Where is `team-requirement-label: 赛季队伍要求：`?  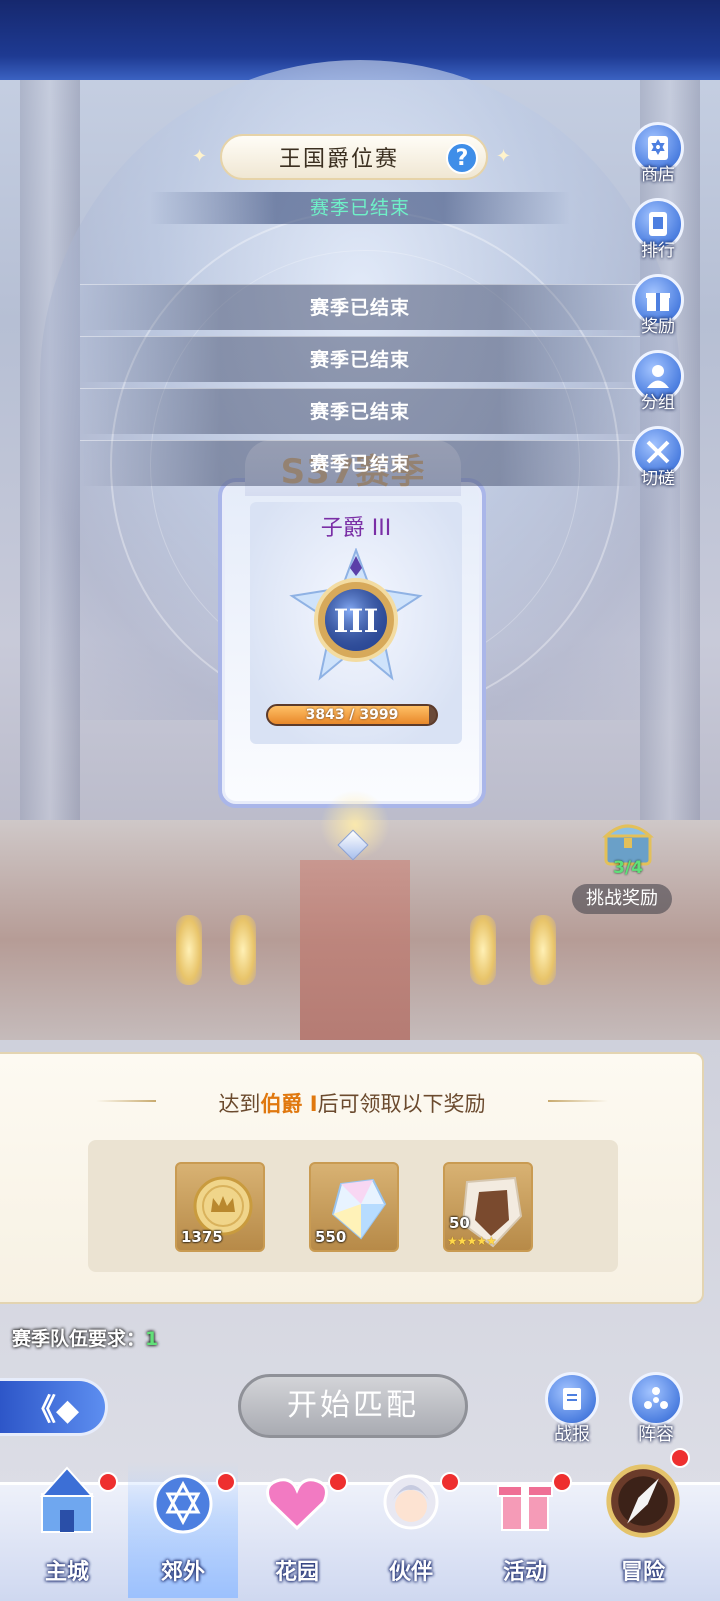 team-requirement-label: 赛季队伍要求： is located at coordinates (79, 1339).